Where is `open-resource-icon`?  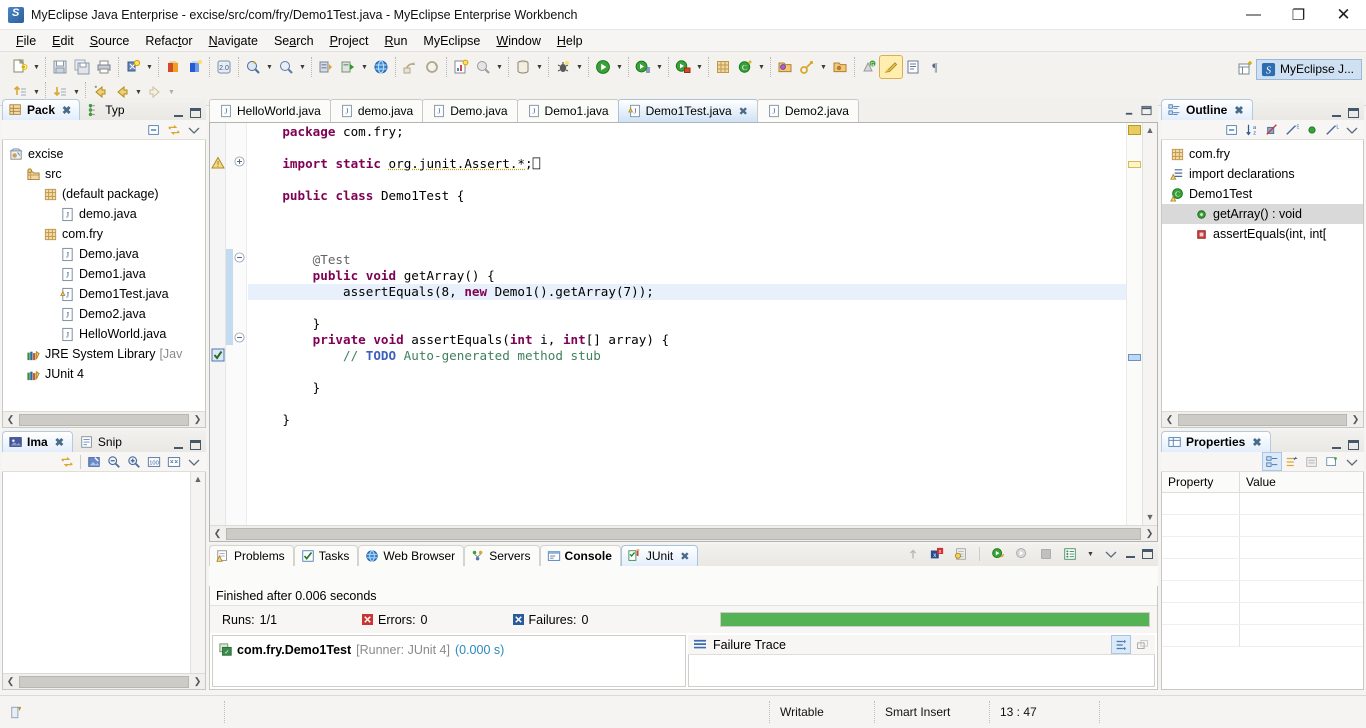 open-resource-icon is located at coordinates (785, 67).